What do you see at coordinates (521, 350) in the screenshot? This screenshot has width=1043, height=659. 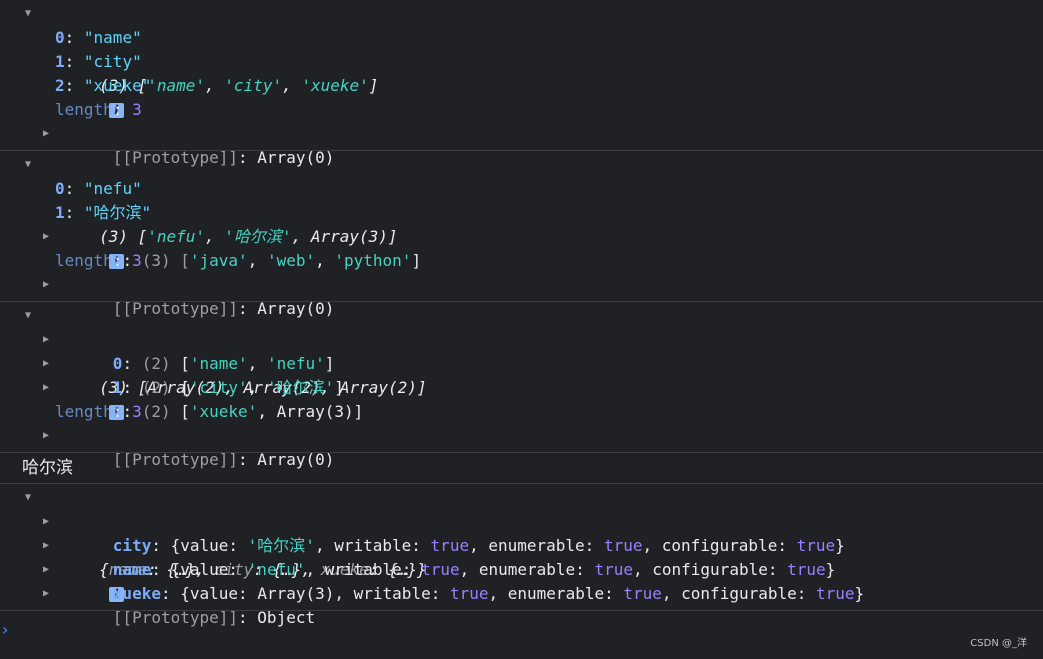 I see `nested-array-item: ▶ 0: (2) ['name', 'nefu']` at bounding box center [521, 350].